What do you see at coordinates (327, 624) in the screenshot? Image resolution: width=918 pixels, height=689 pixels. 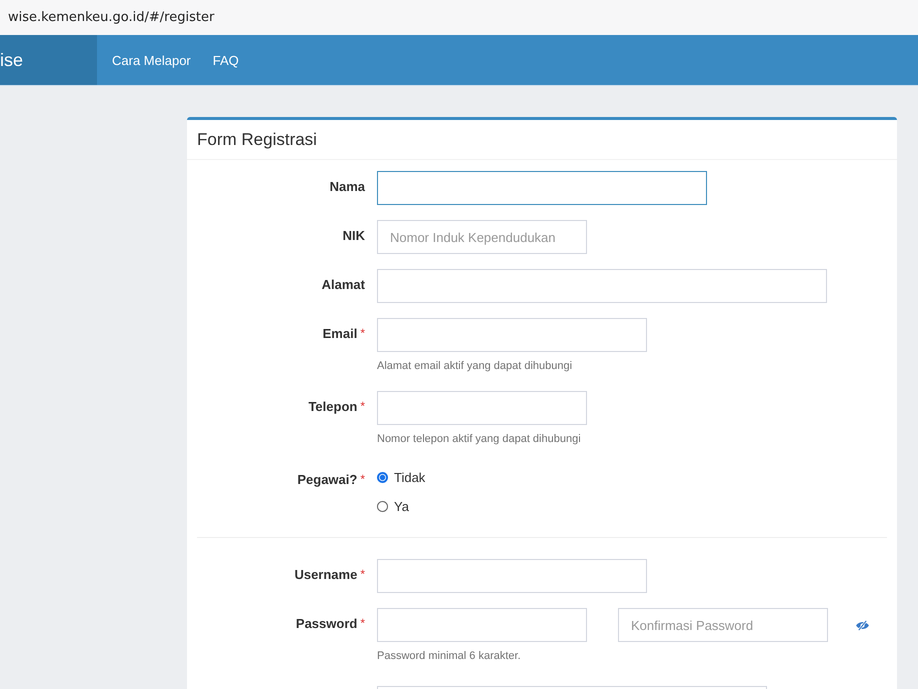 I see `field-label: Password` at bounding box center [327, 624].